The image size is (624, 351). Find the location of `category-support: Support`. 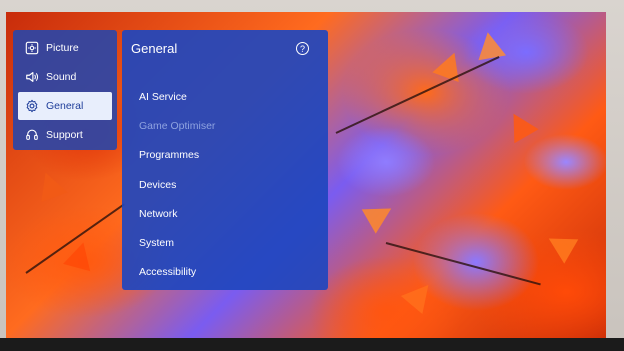

category-support: Support is located at coordinates (65, 135).